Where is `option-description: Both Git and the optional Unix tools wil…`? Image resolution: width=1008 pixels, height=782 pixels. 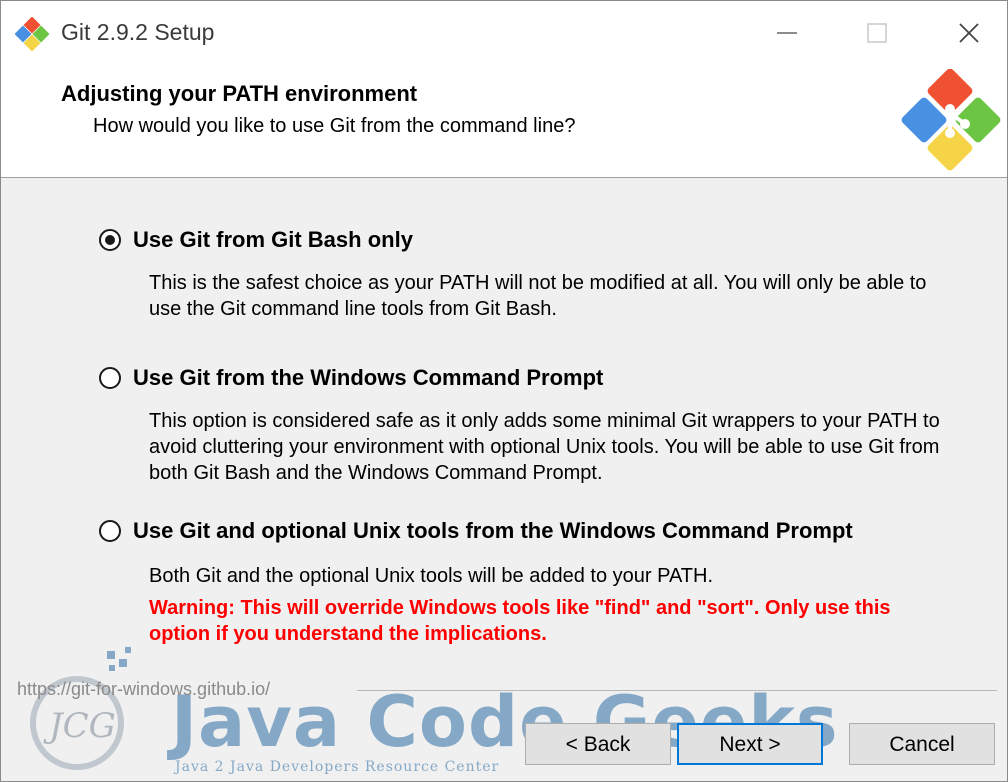 option-description: Both Git and the optional Unix tools wil… is located at coordinates (549, 605).